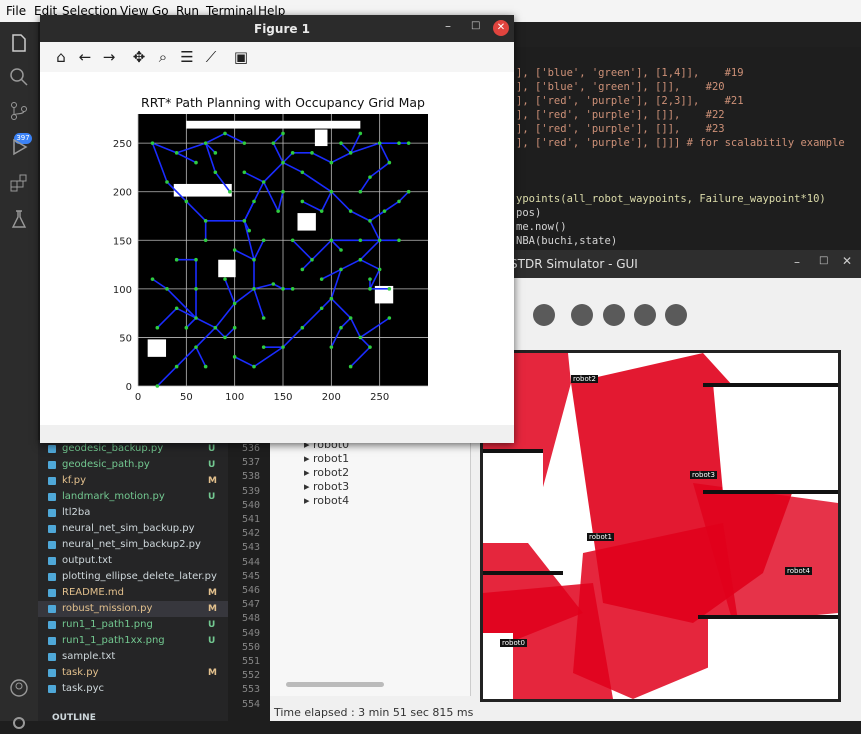 The image size is (861, 734). I want to click on pan-icon: ✥, so click(139, 57).